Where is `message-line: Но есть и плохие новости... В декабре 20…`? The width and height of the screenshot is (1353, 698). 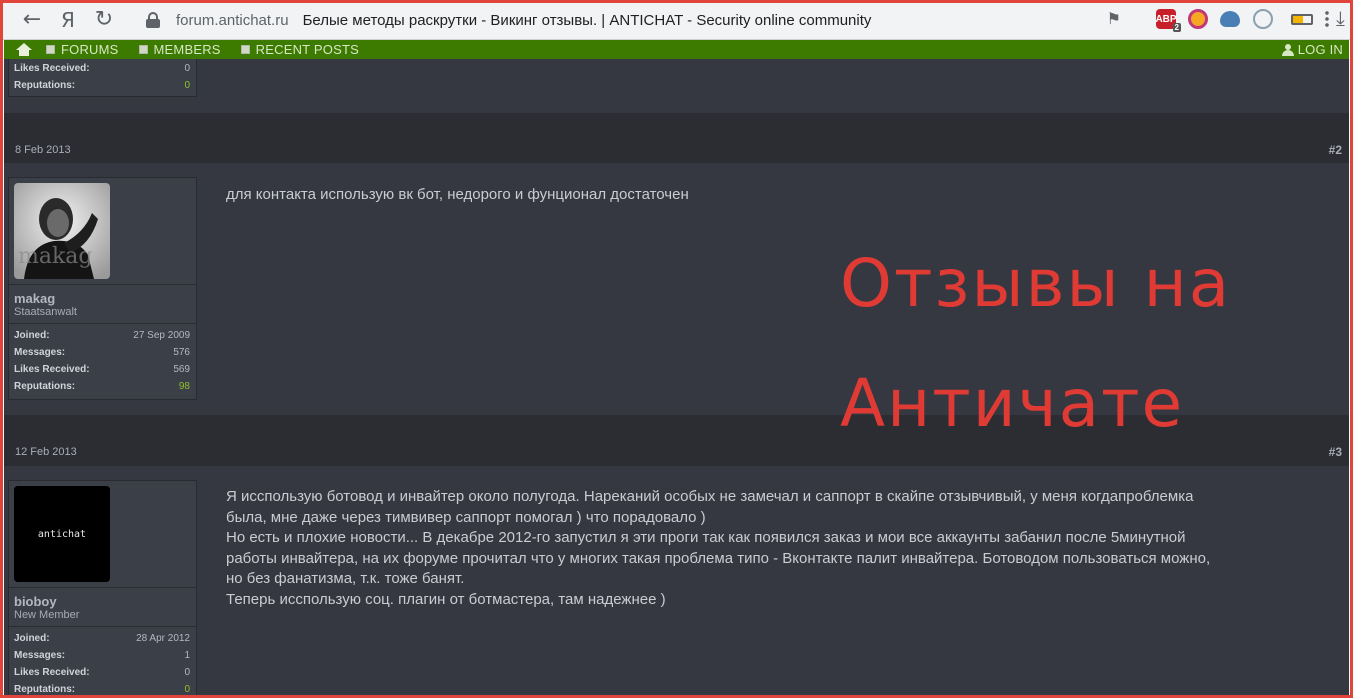 message-line: Но есть и плохие новости... В декабре 20… is located at coordinates (706, 537).